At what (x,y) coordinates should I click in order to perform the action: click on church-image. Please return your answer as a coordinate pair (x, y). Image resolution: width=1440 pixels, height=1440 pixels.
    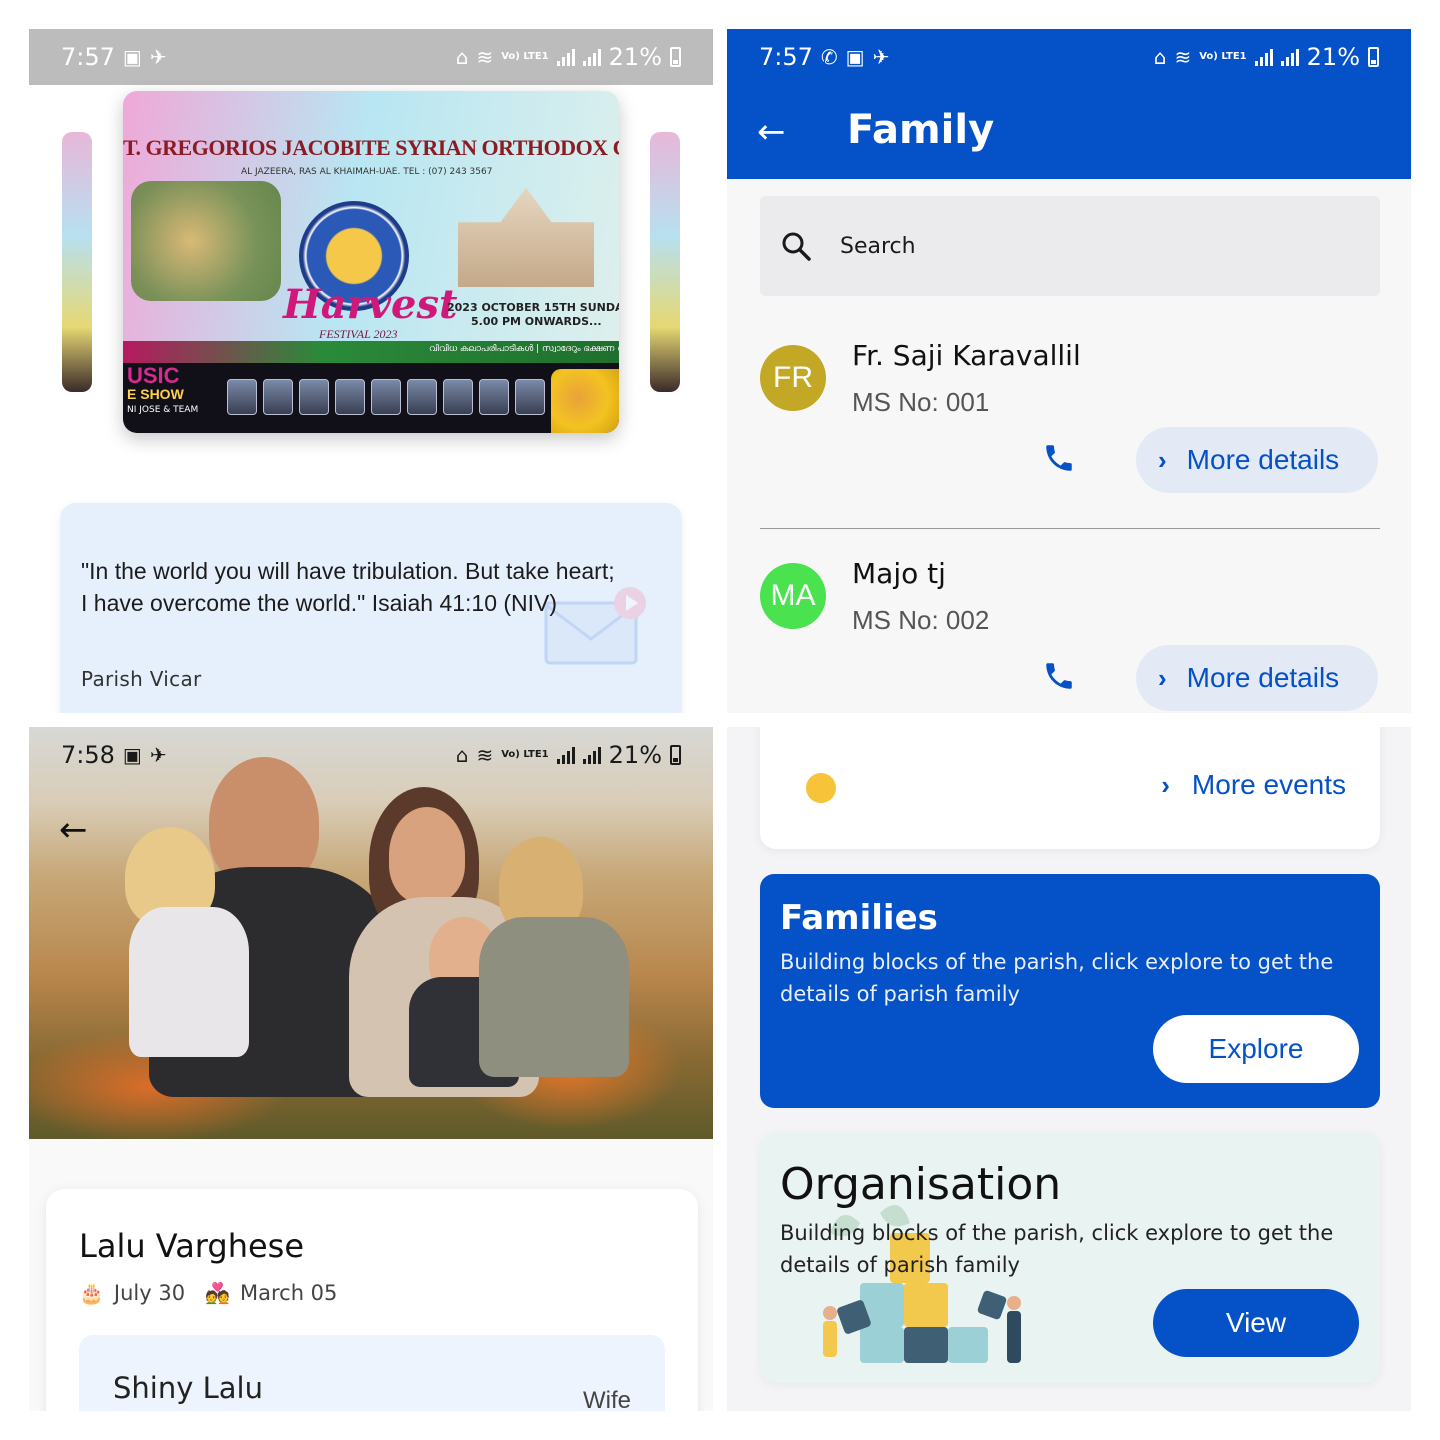
    Looking at the image, I should click on (526, 237).